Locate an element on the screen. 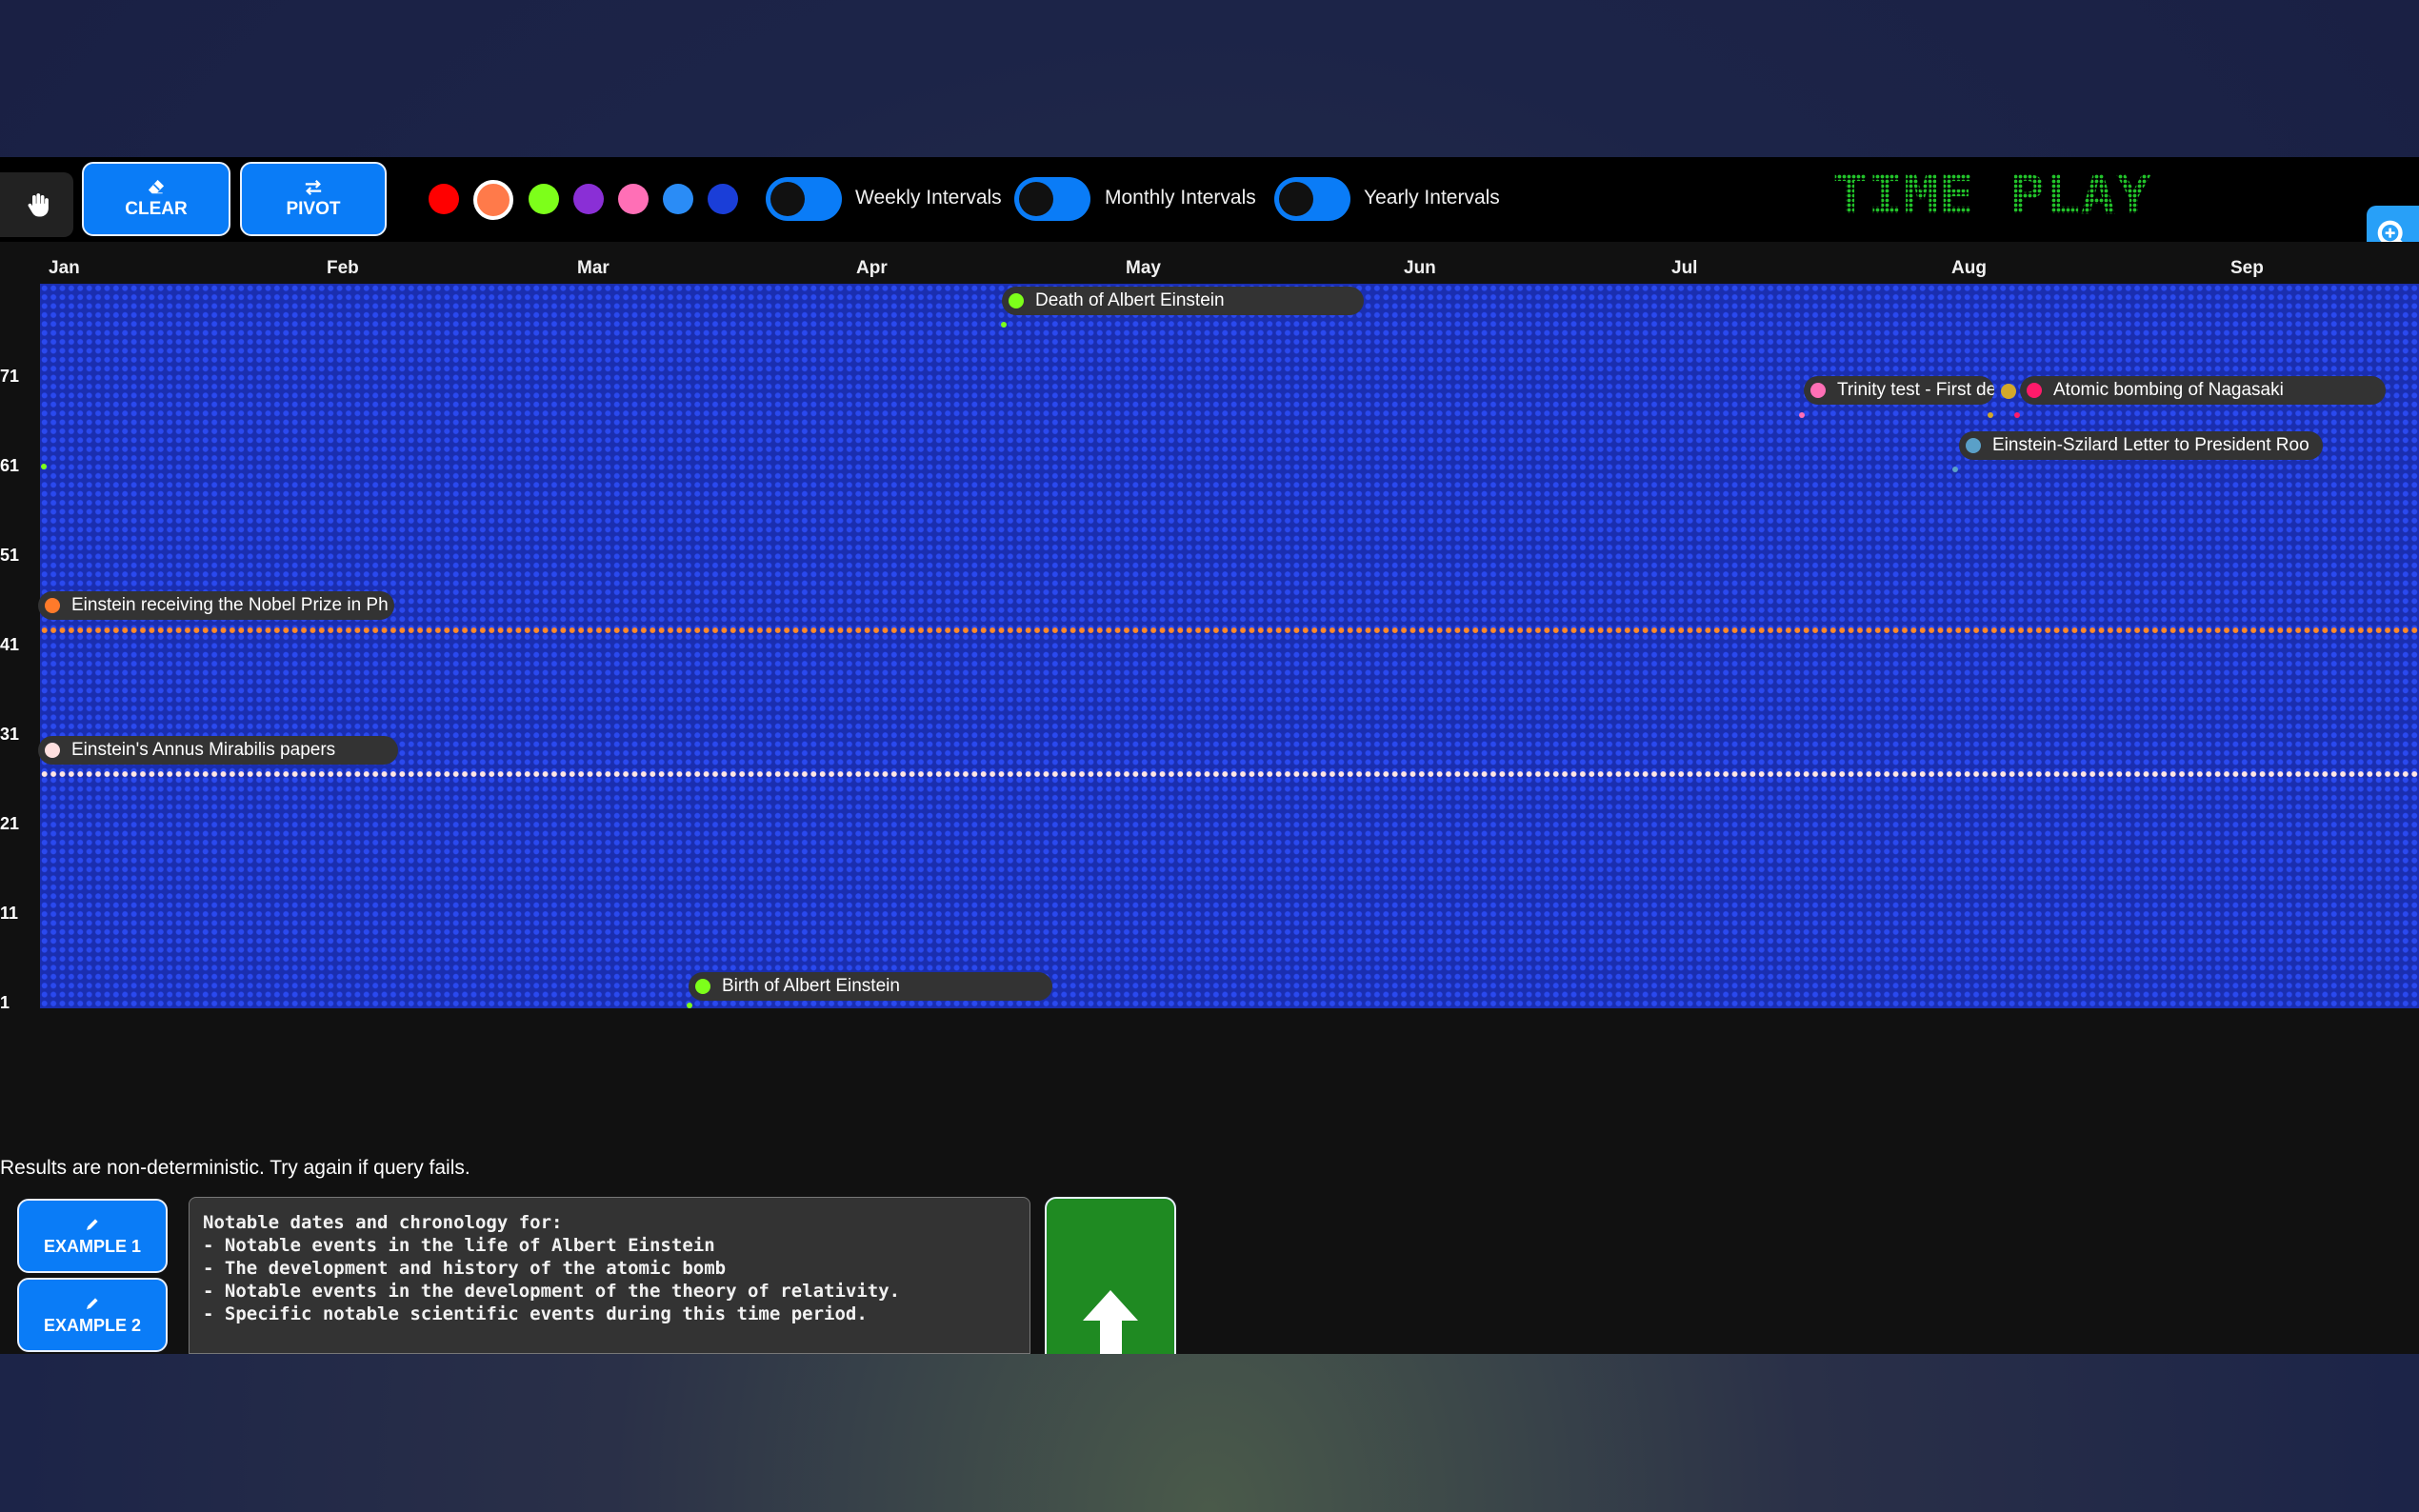  example-2-button: EXAMPLE 2 is located at coordinates (92, 1315).